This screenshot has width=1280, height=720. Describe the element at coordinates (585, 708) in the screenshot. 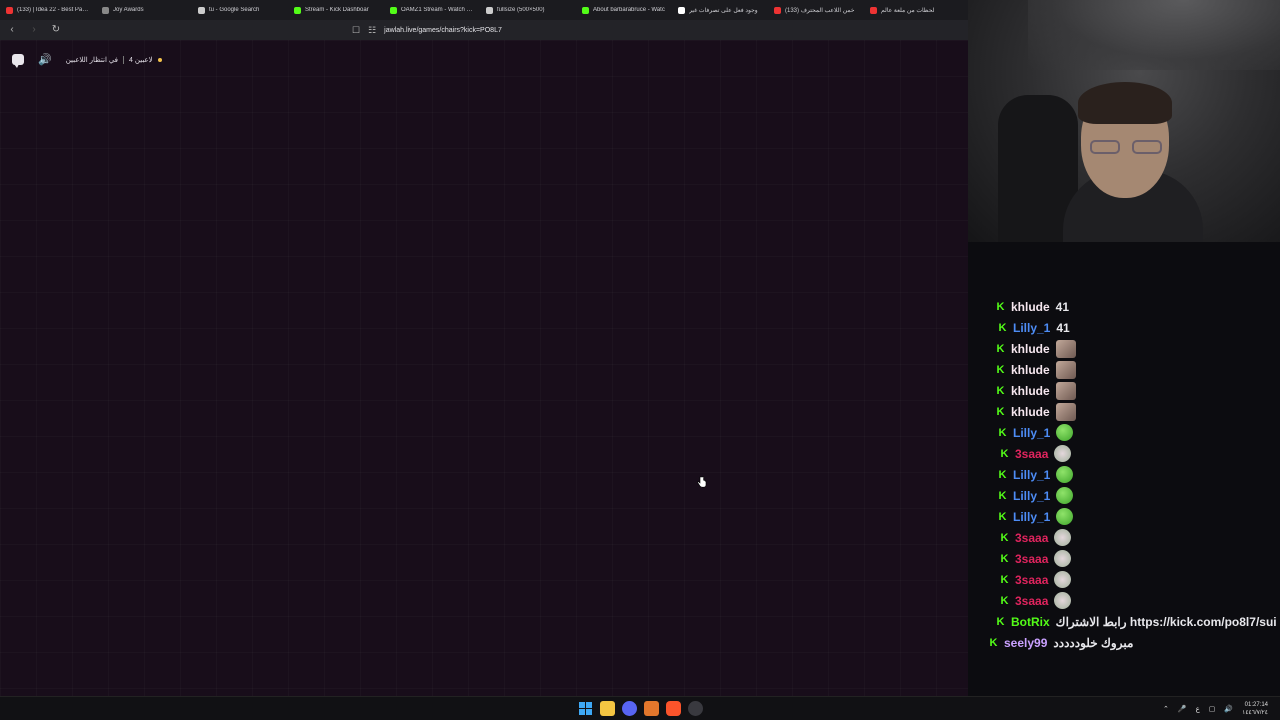

I see `windows-start-icon` at that location.